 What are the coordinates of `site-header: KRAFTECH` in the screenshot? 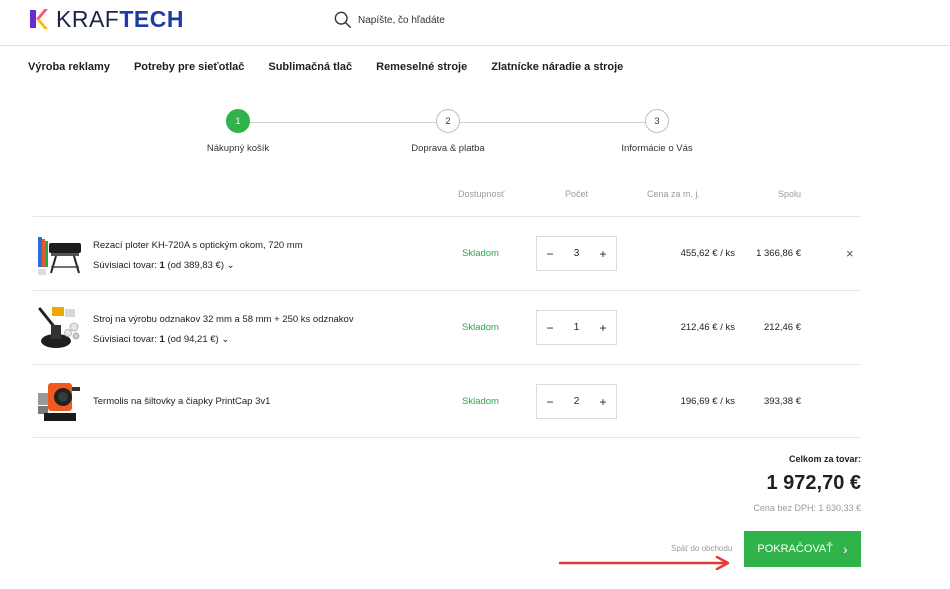 It's located at (475, 23).